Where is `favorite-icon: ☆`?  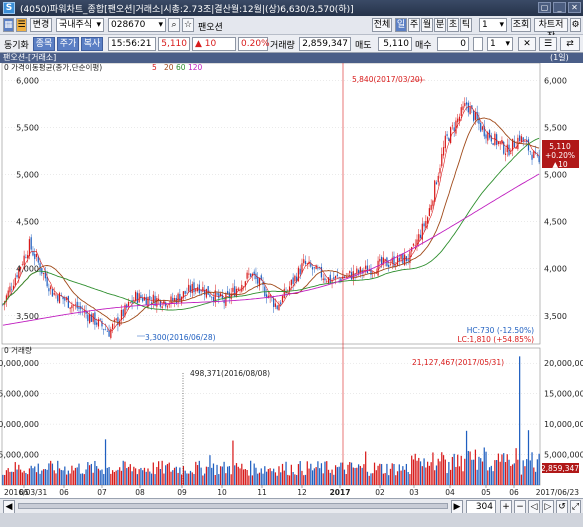
favorite-icon: ☆ is located at coordinates (188, 25).